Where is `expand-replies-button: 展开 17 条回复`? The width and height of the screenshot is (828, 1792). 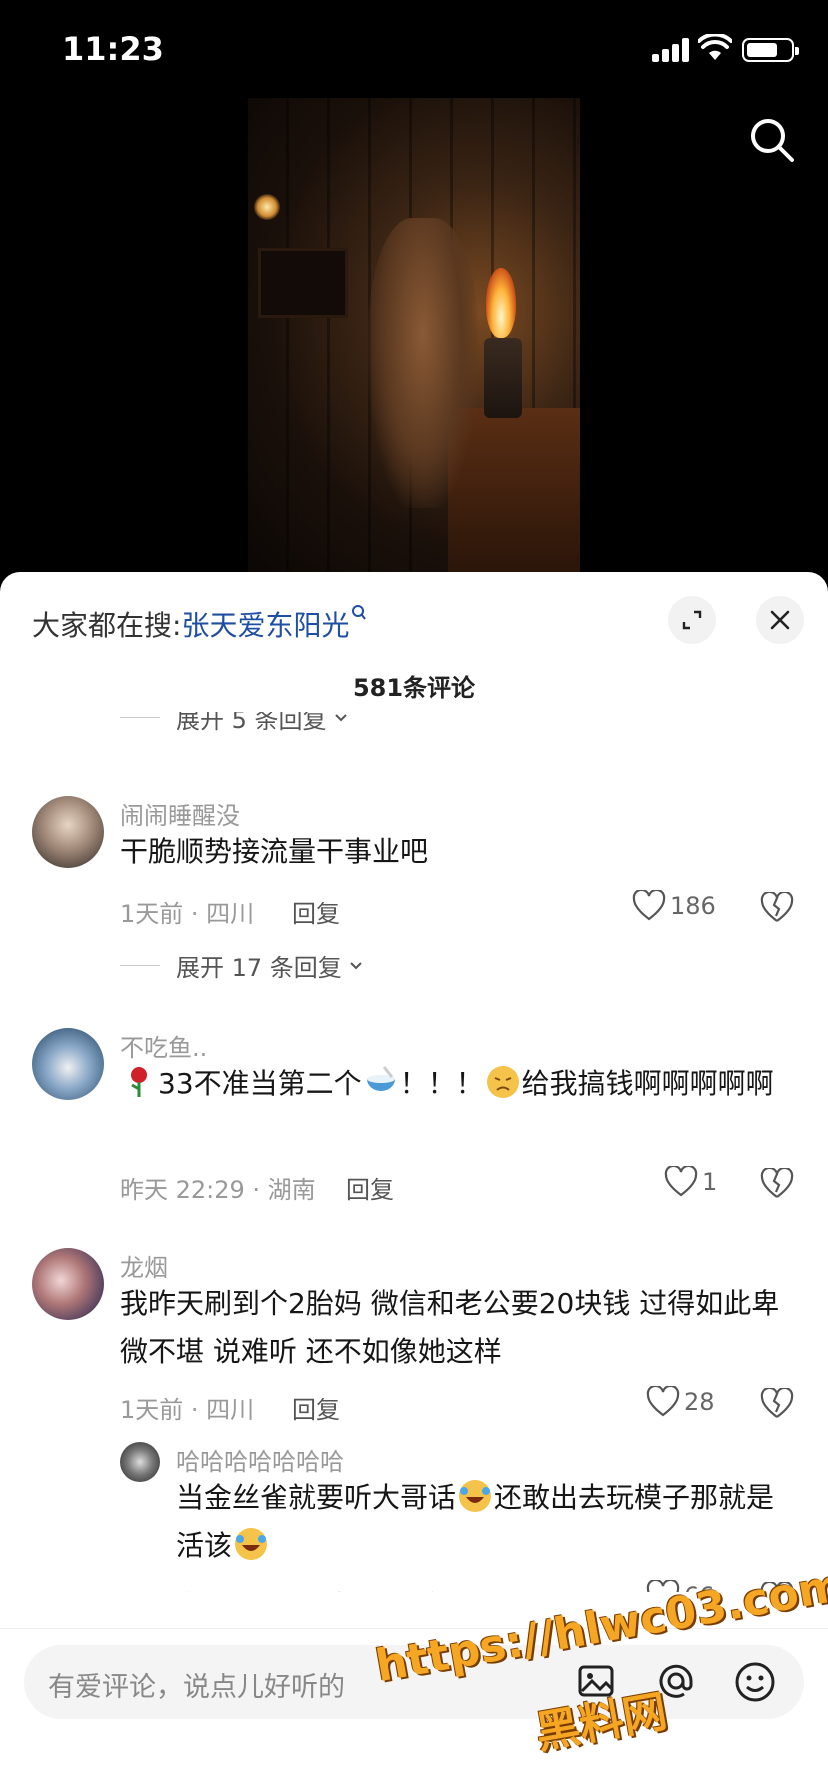
expand-replies-button: 展开 17 条回复 is located at coordinates (242, 965).